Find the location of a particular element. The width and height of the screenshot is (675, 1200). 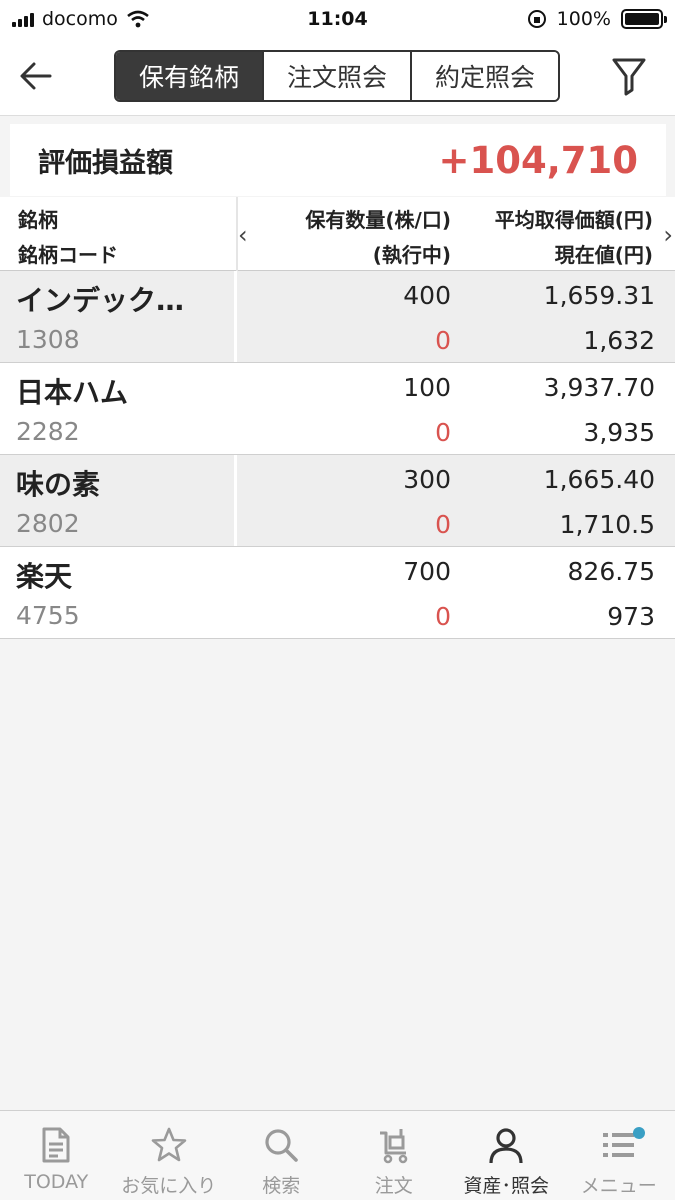

holding-qty: 400 is located at coordinates (427, 295).